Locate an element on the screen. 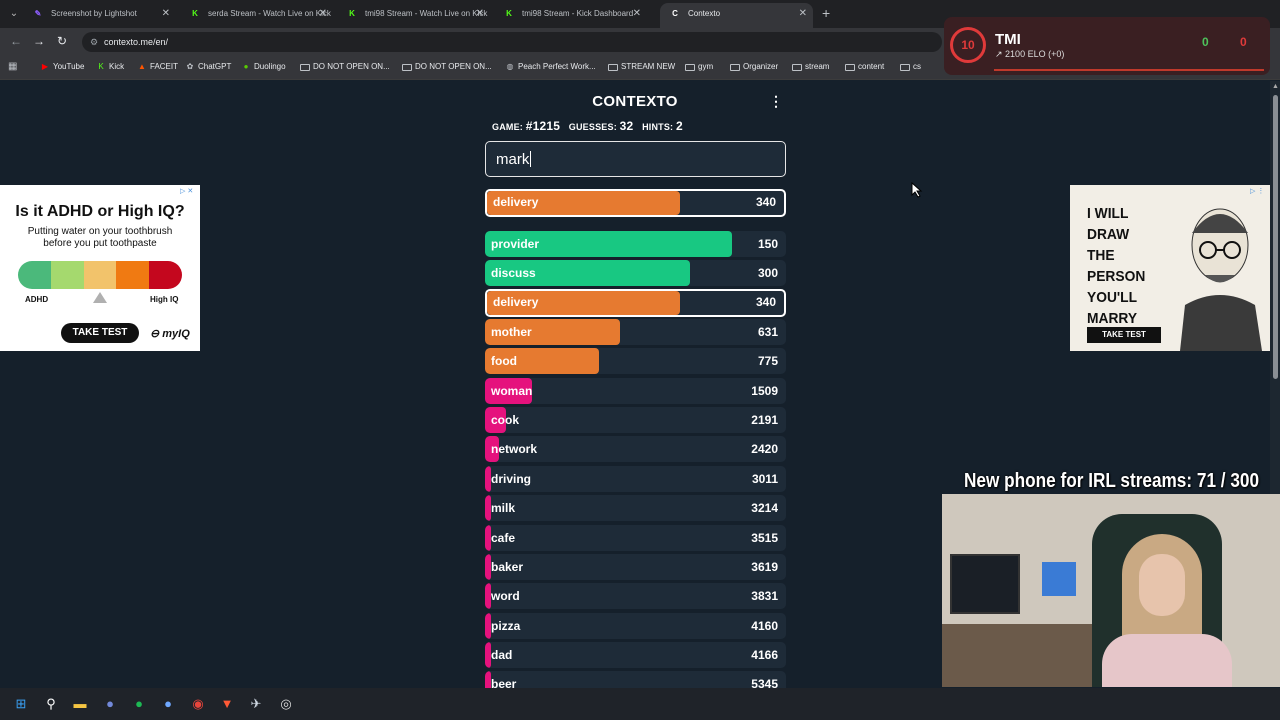 This screenshot has height=720, width=1280. scroll-up-icon: ▲ is located at coordinates (1275, 86).